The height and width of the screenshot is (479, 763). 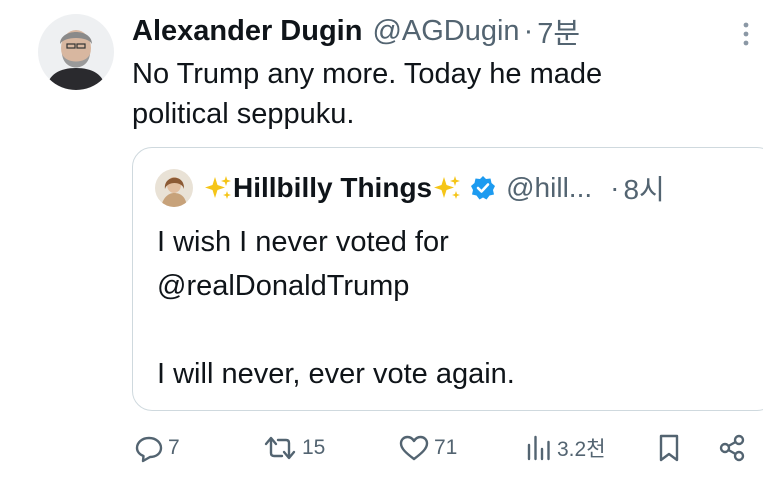 I want to click on author-handle: @AGDugin, so click(x=445, y=31).